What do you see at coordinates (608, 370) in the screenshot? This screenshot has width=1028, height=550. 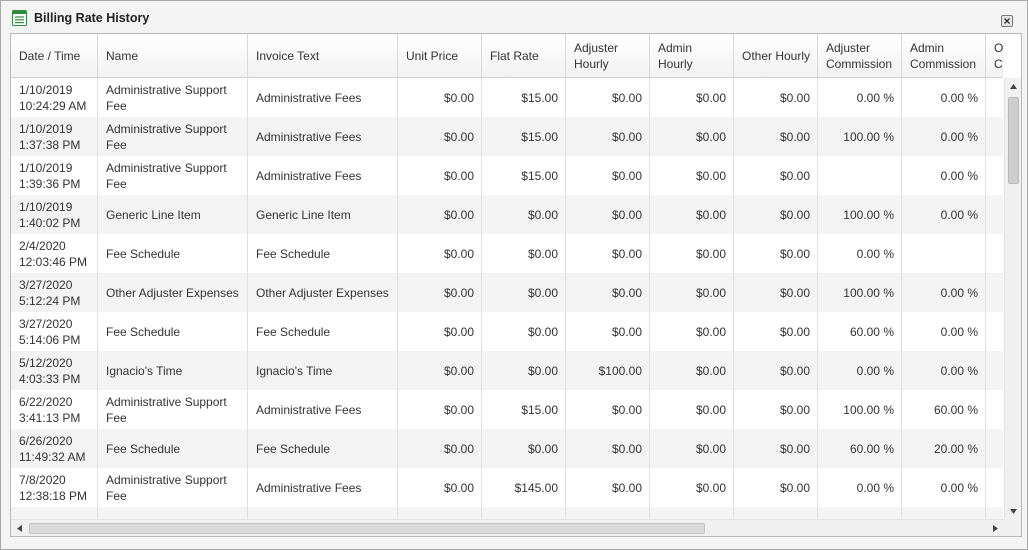 I see `cell-adjuster-hourly: $100.00` at bounding box center [608, 370].